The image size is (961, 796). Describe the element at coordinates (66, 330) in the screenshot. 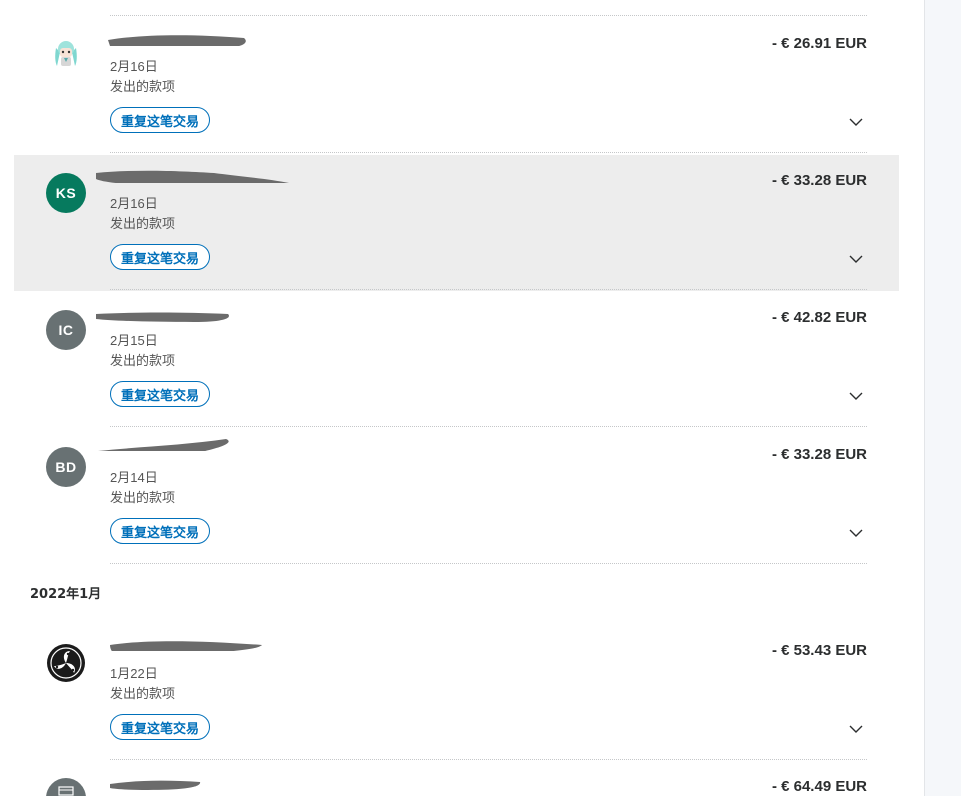

I see `avatar: IC` at that location.